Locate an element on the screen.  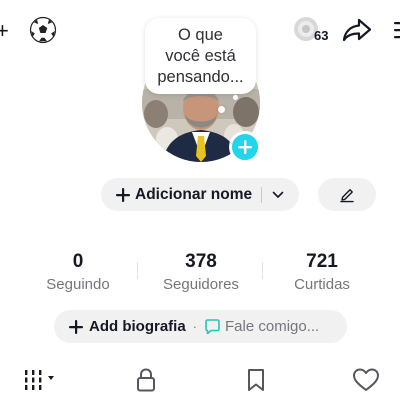
stat-label: Seguidores is located at coordinates (201, 284).